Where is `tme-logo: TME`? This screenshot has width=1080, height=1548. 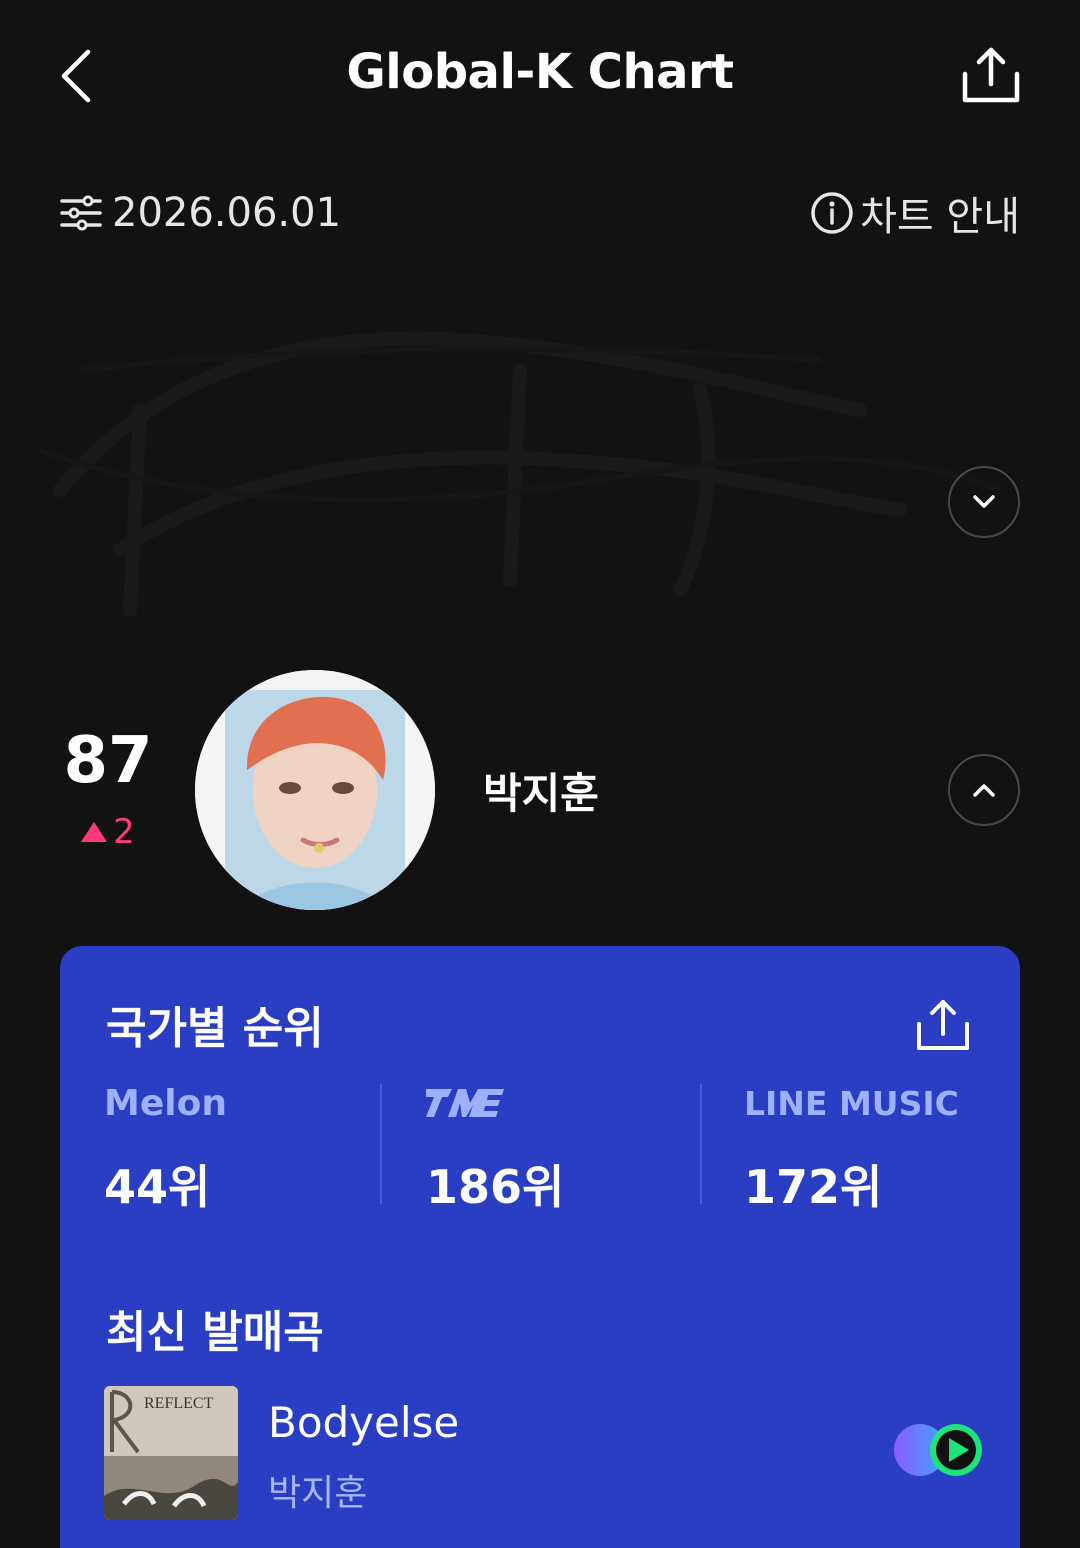 tme-logo: TME is located at coordinates (576, 1103).